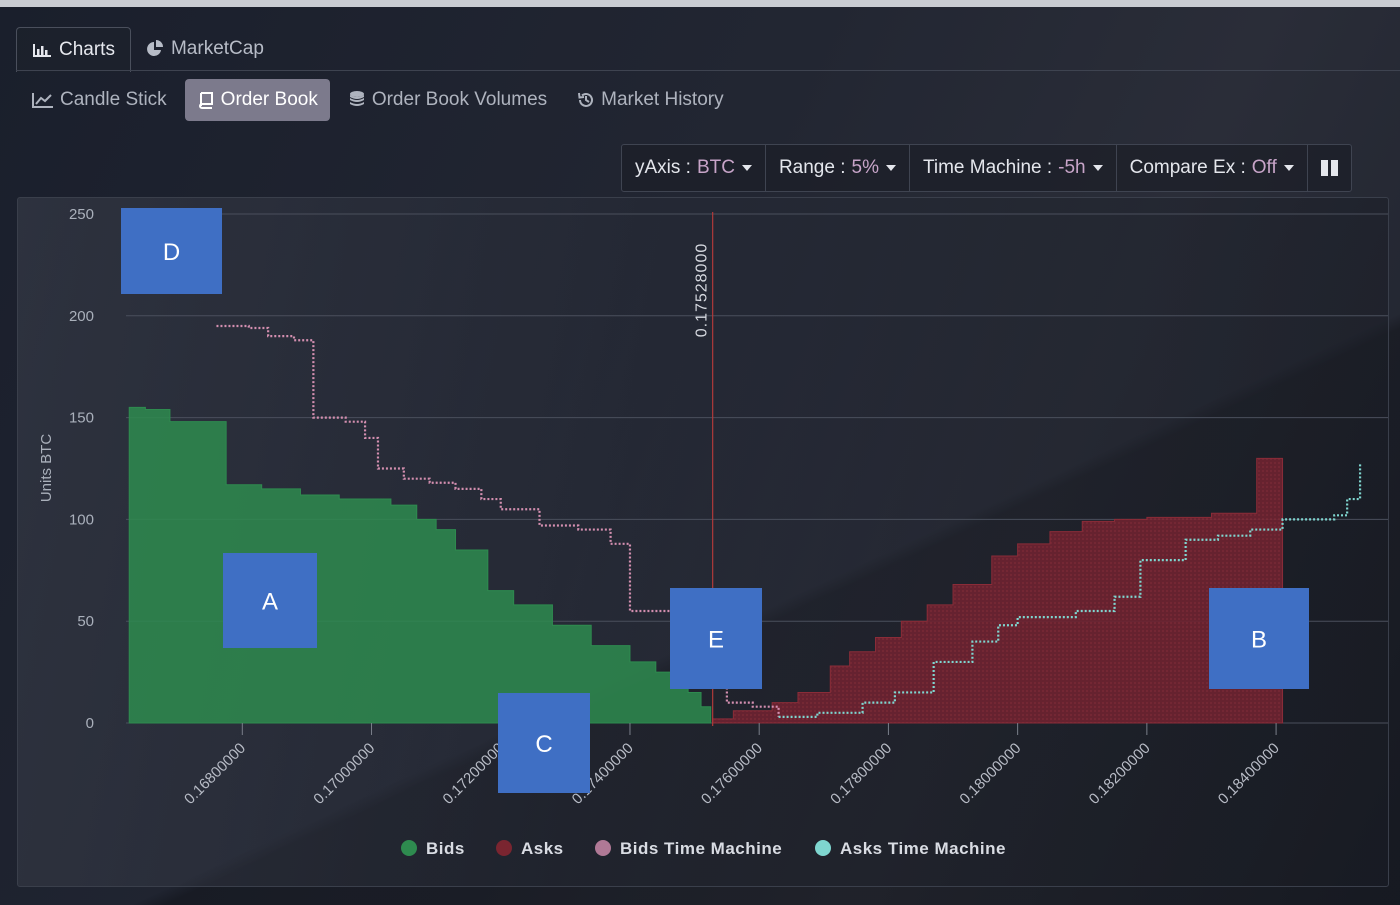 Image resolution: width=1400 pixels, height=905 pixels. Describe the element at coordinates (81, 519) in the screenshot. I see `y-tick-label: 100` at that location.